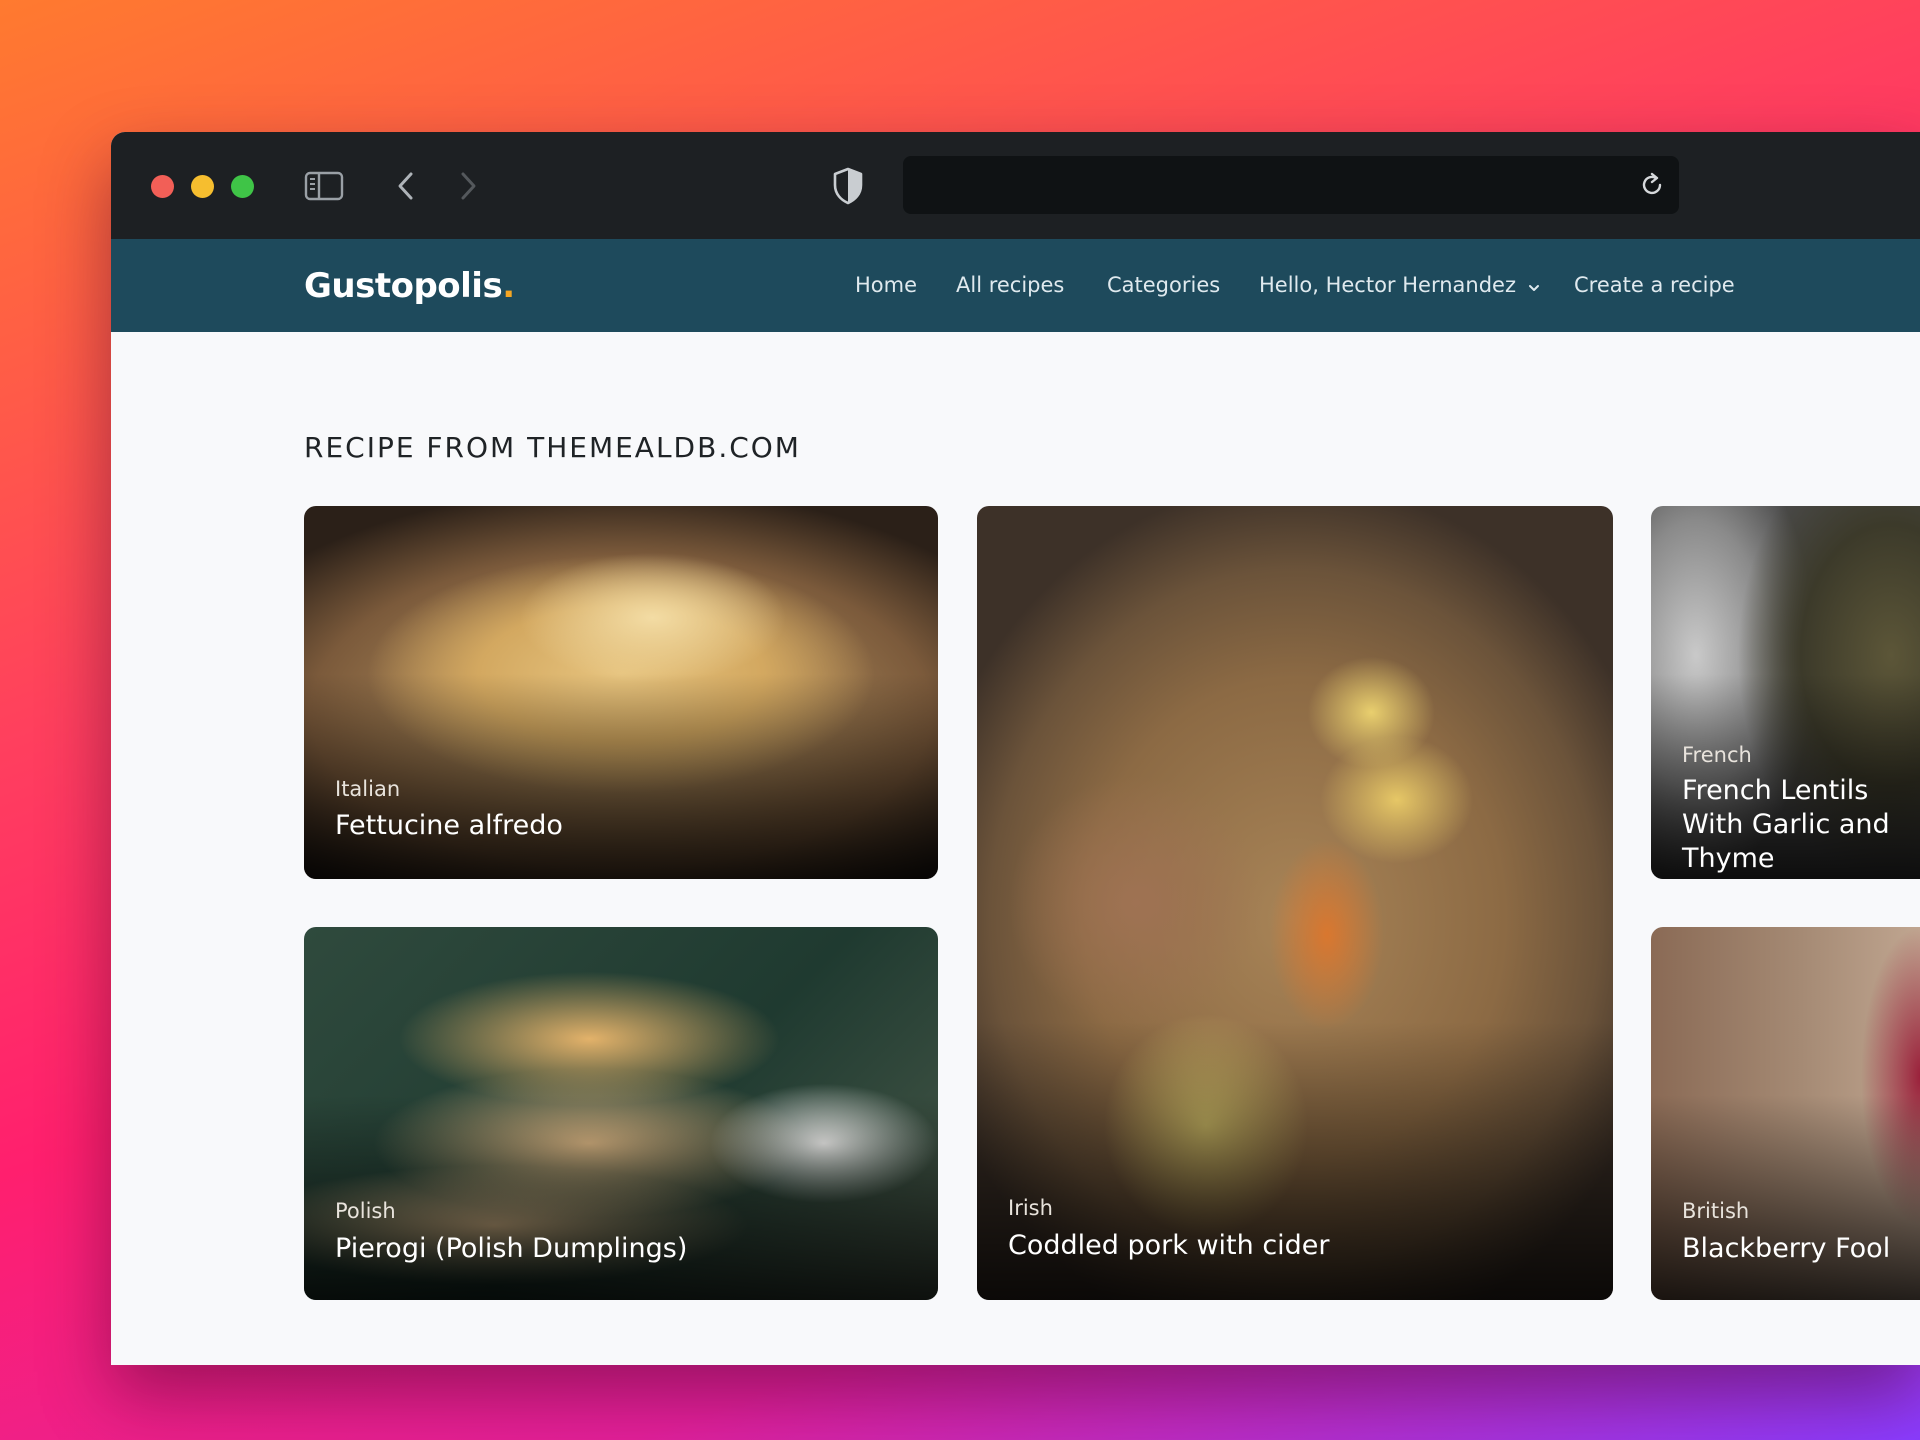  Describe the element at coordinates (1786, 1248) in the screenshot. I see `recipe-name: Blackberry Fool` at that location.